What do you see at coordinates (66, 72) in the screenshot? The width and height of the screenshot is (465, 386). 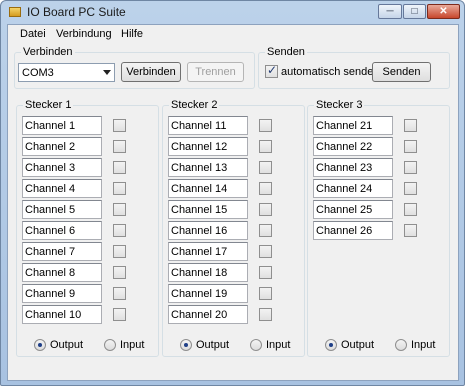 I see `port-select: COM3` at bounding box center [66, 72].